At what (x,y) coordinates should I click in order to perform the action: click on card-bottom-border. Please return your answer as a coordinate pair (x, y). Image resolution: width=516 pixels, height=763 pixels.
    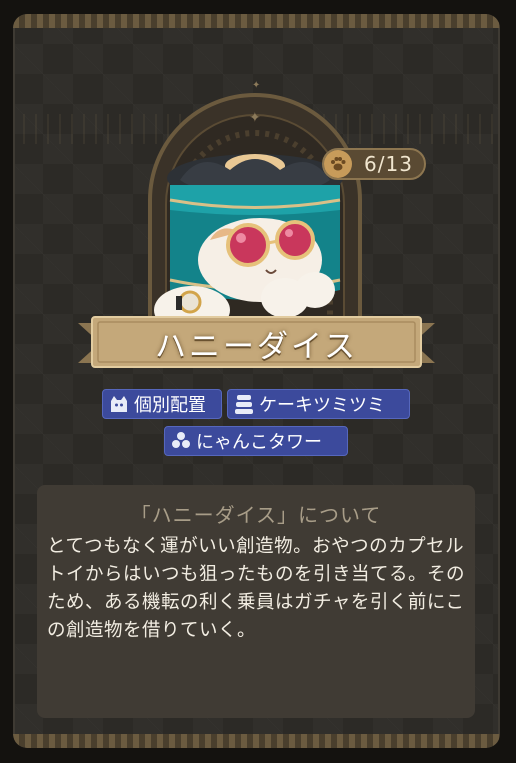
    Looking at the image, I should click on (256, 741).